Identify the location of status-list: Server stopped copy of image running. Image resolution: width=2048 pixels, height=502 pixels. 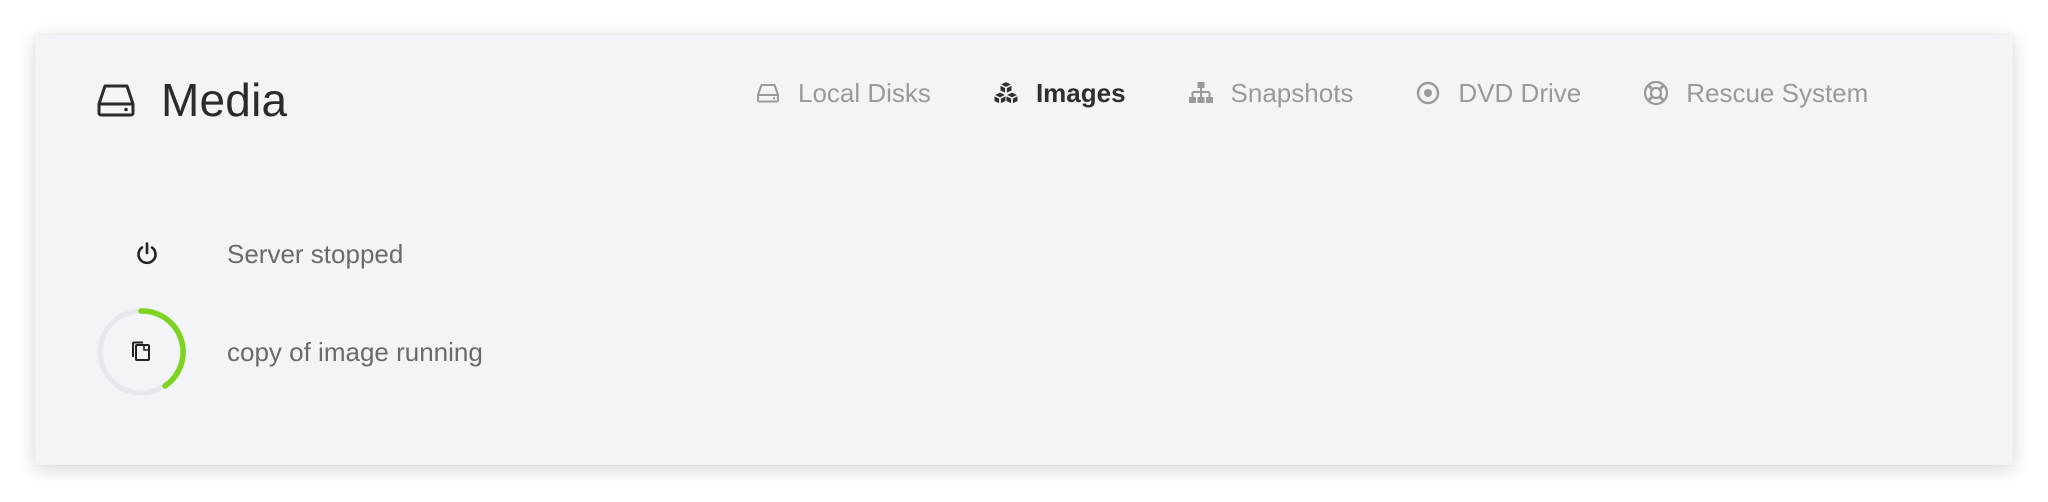
(290, 303).